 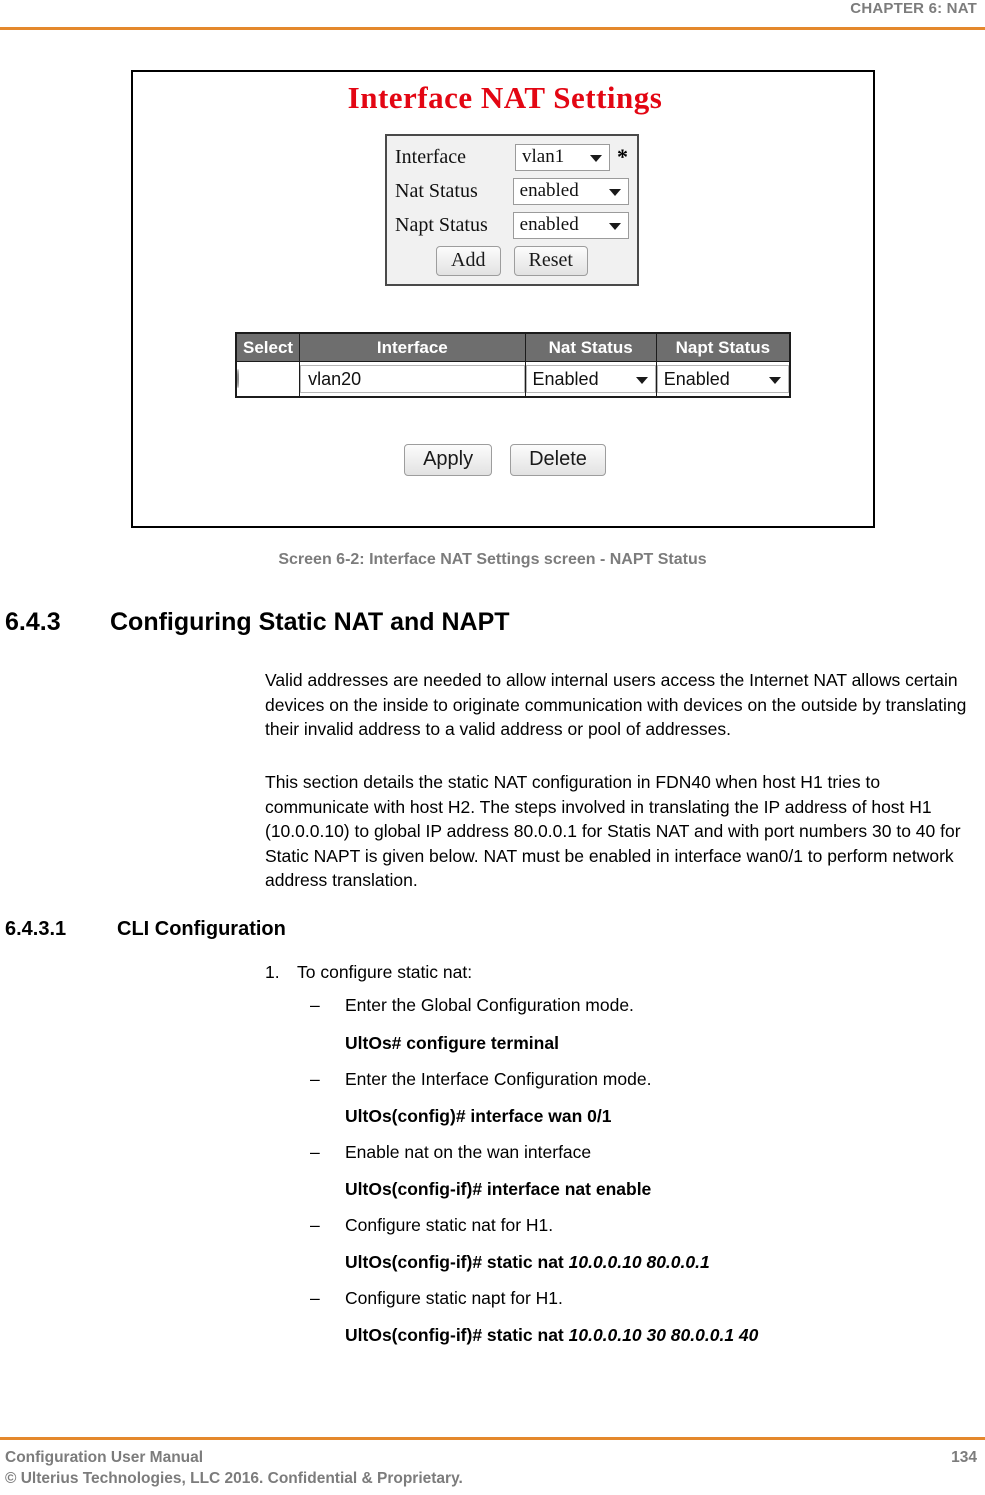 What do you see at coordinates (448, 460) in the screenshot?
I see `apply-button: Apply` at bounding box center [448, 460].